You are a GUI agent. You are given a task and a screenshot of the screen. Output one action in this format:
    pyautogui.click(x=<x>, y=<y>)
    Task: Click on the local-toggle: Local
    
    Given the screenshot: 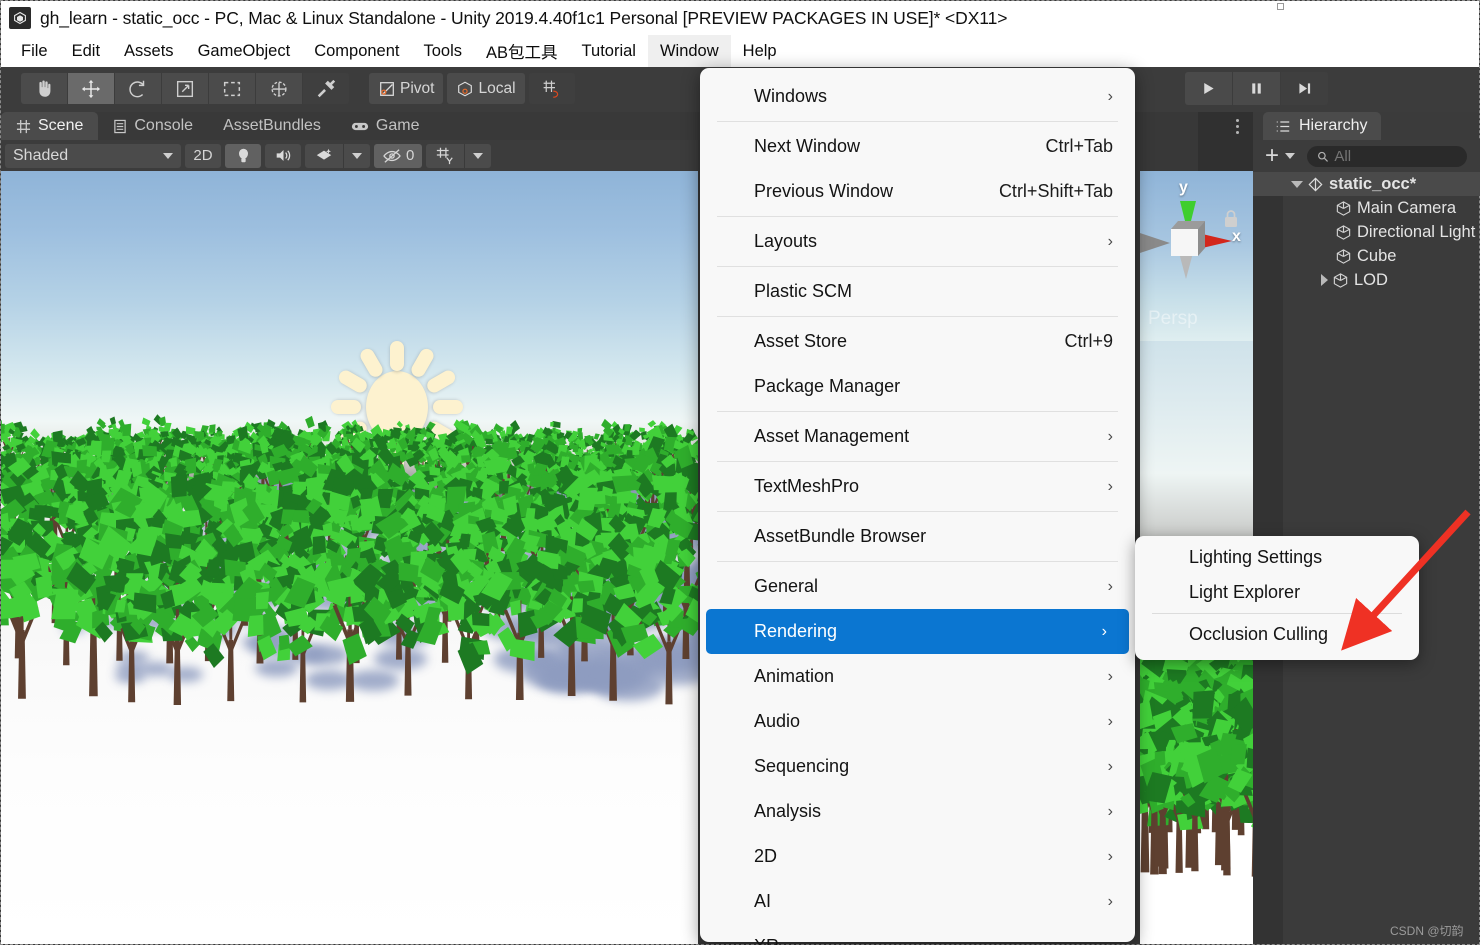 What is the action you would take?
    pyautogui.click(x=486, y=88)
    